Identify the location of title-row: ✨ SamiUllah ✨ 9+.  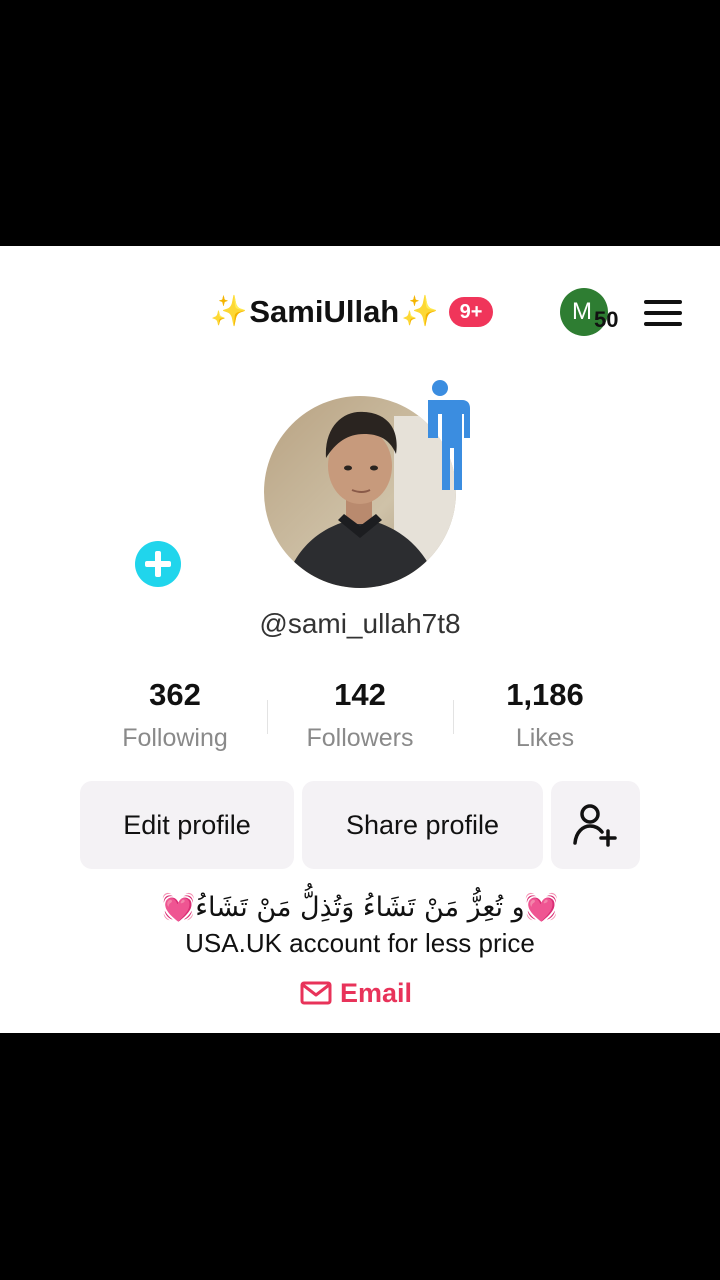
(352, 312).